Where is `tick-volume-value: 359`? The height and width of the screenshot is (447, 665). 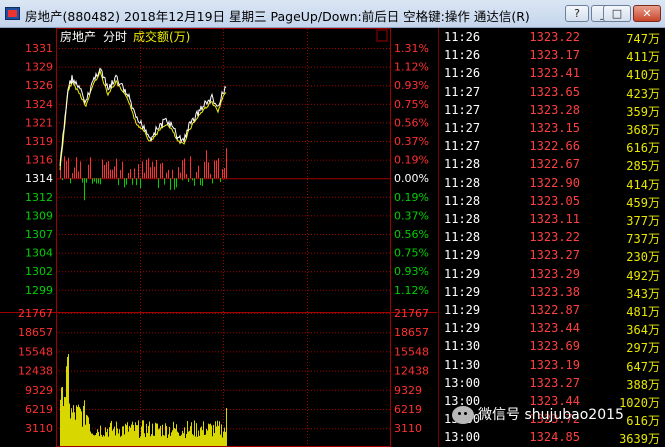 tick-volume-value: 359 is located at coordinates (637, 111).